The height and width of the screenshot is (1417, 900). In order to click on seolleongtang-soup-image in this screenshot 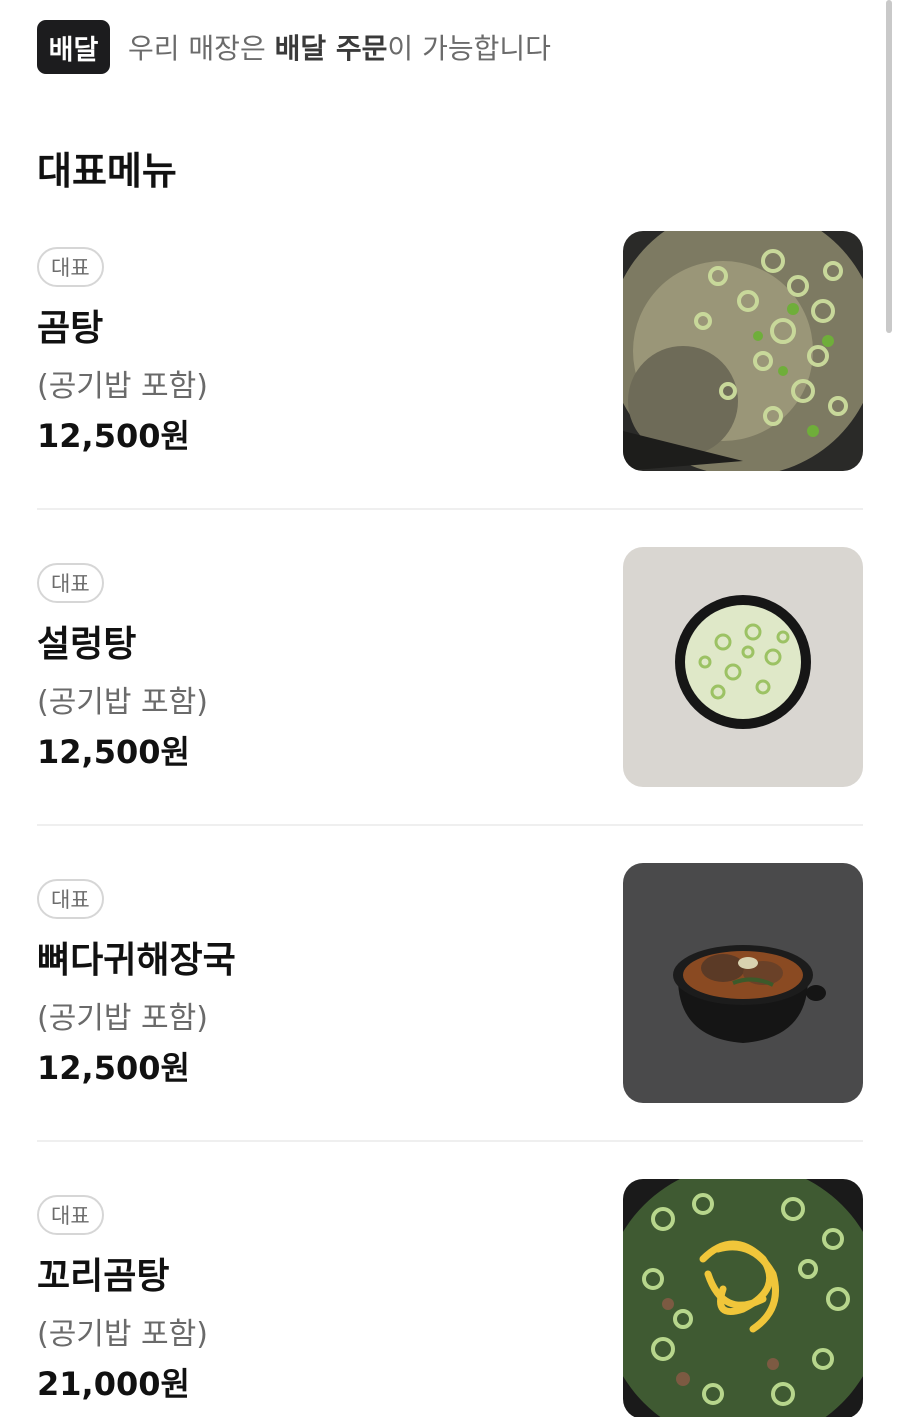, I will do `click(743, 667)`.